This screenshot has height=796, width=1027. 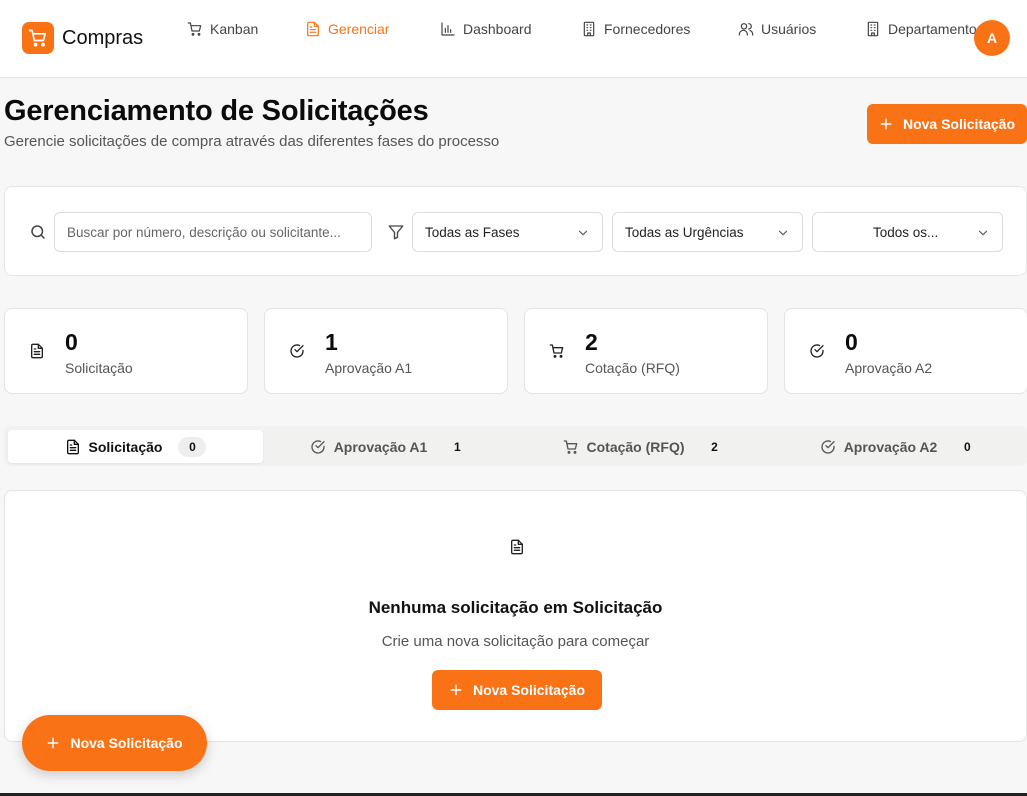 I want to click on phase-select: Todas as Fases, so click(x=507, y=232).